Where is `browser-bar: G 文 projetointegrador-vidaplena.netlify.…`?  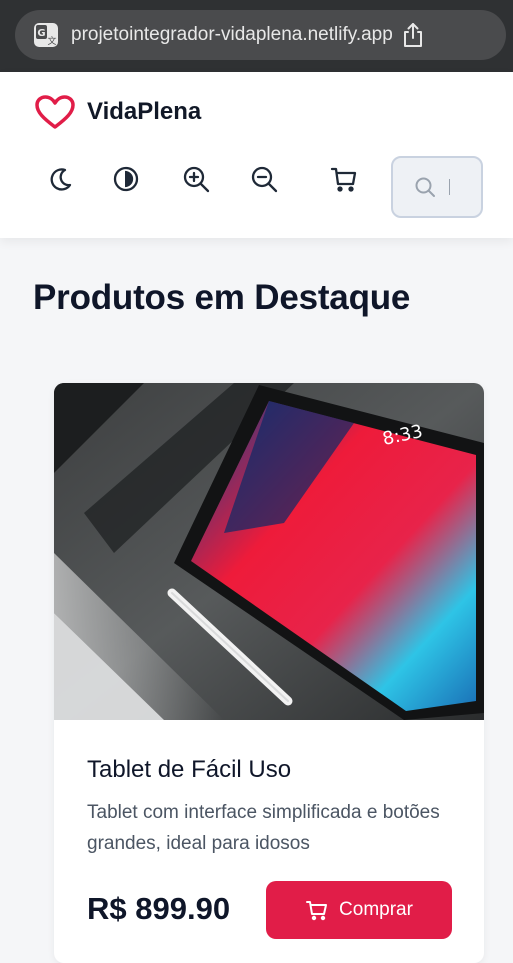 browser-bar: G 文 projetointegrador-vidaplena.netlify.… is located at coordinates (256, 36).